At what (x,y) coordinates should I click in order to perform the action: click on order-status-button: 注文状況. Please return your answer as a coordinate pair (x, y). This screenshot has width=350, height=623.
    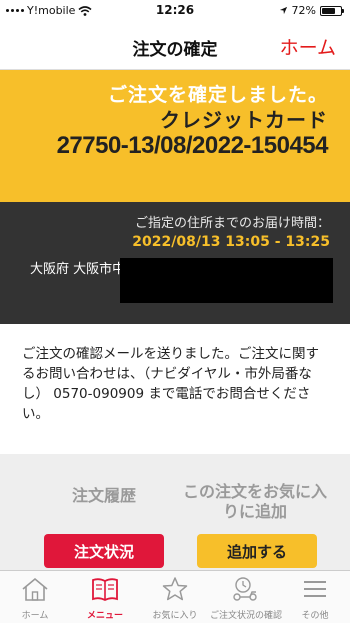
    Looking at the image, I should click on (104, 551).